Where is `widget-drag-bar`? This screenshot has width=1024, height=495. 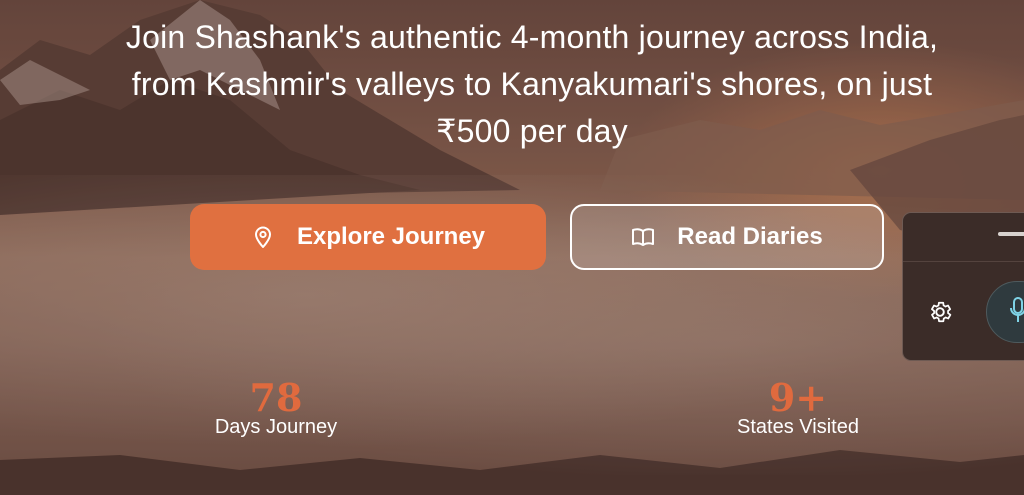 widget-drag-bar is located at coordinates (963, 237).